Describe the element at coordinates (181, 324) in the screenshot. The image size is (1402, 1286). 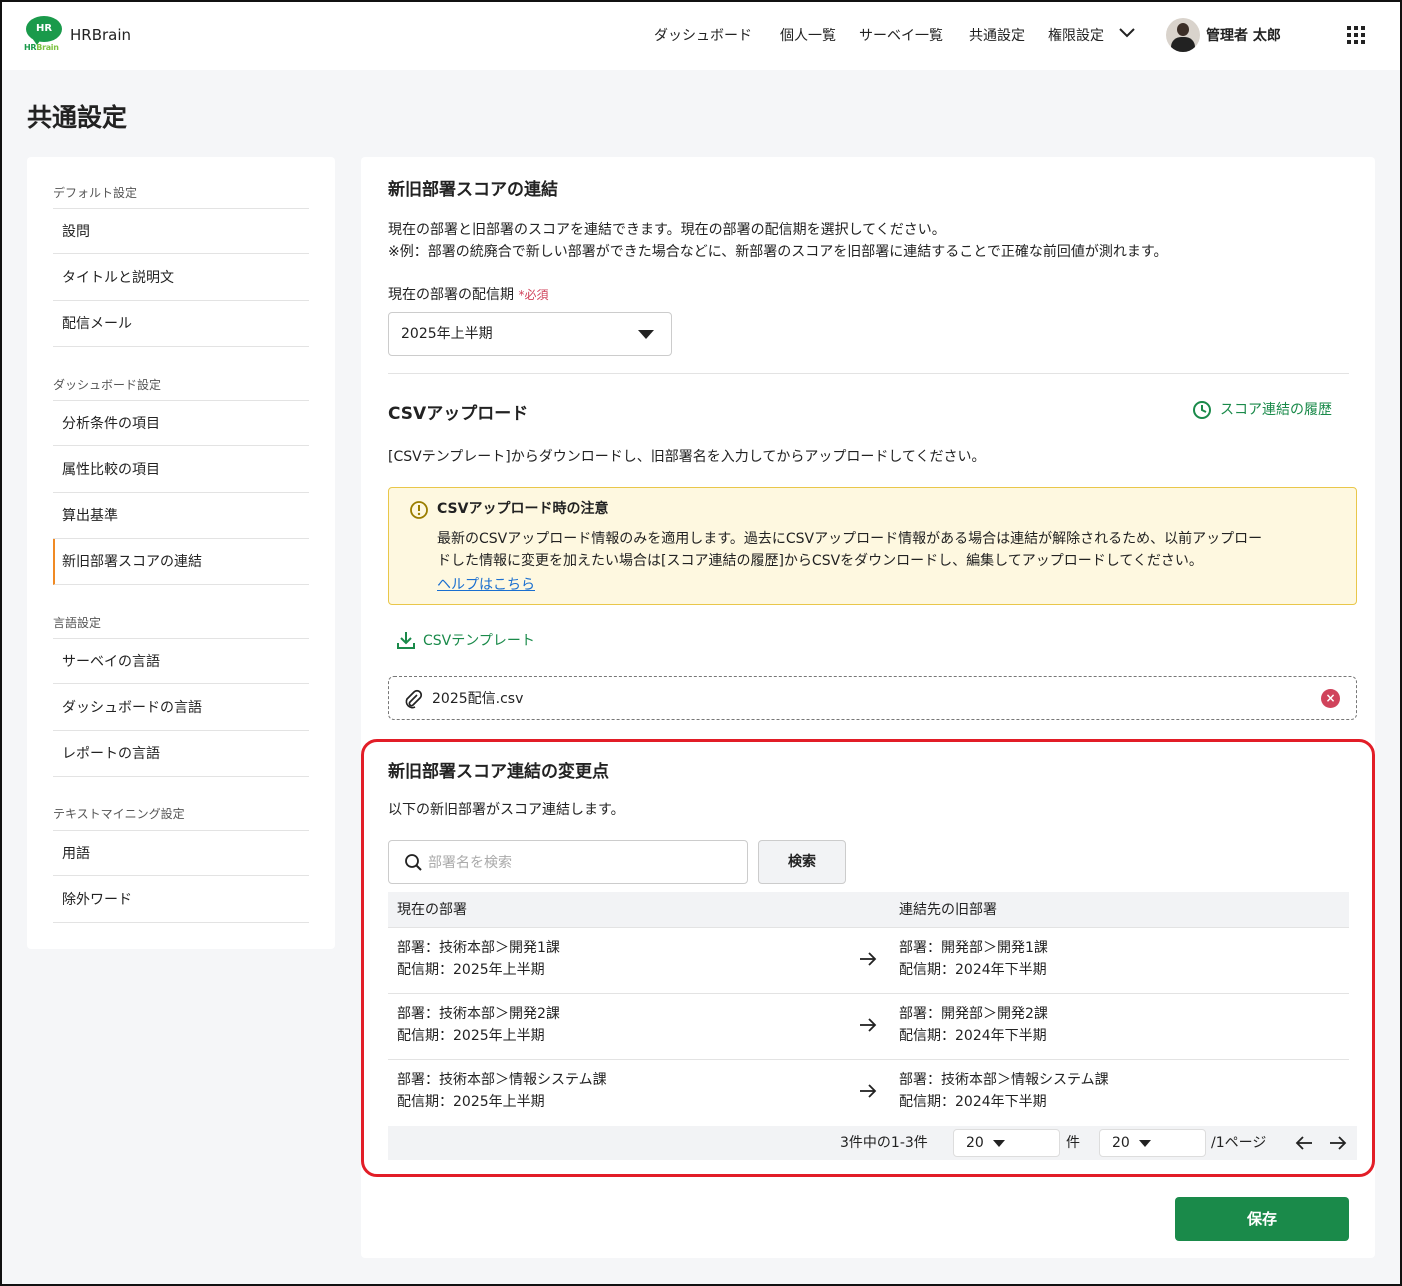
I see `sidebar-item-delivery-mail: 配信メール` at that location.